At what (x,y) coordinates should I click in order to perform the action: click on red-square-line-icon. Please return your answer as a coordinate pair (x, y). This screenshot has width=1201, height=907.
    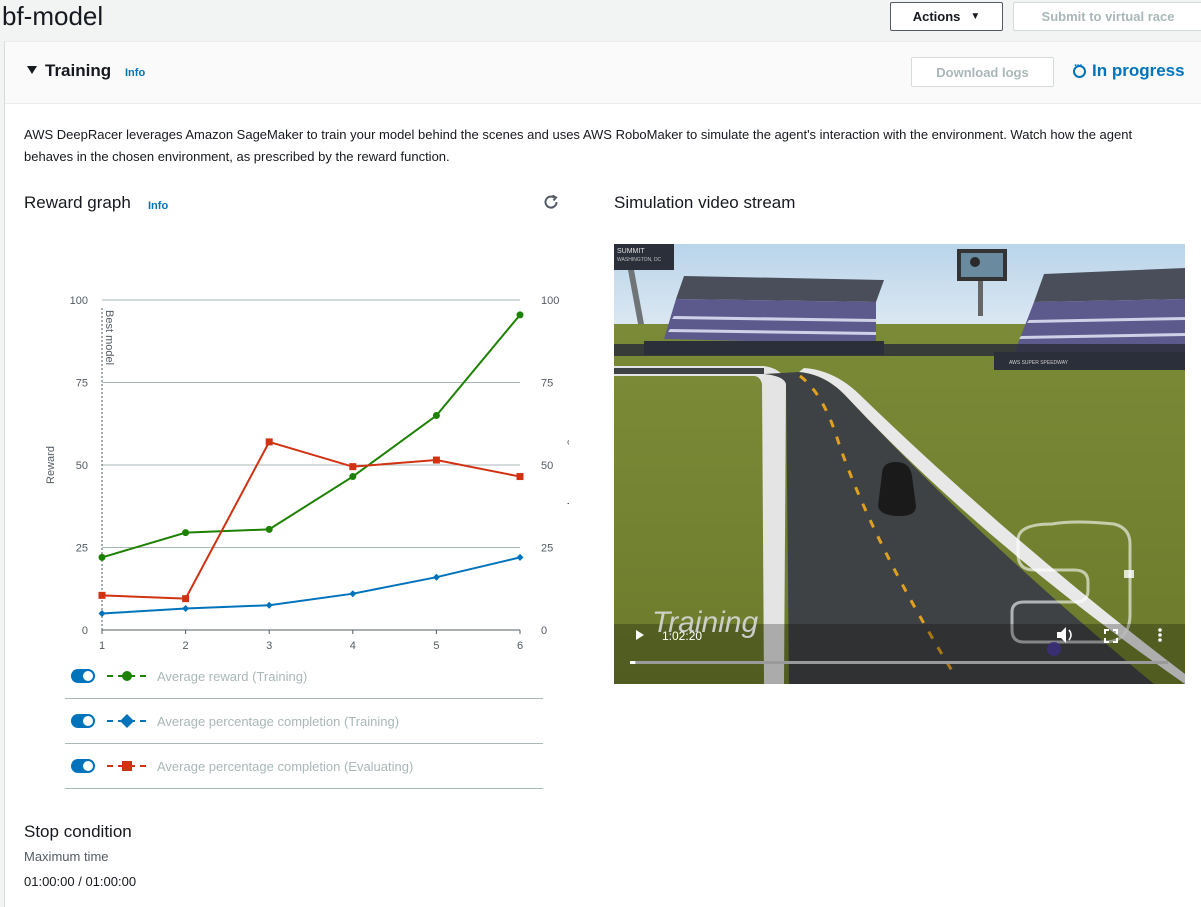
    Looking at the image, I should click on (127, 766).